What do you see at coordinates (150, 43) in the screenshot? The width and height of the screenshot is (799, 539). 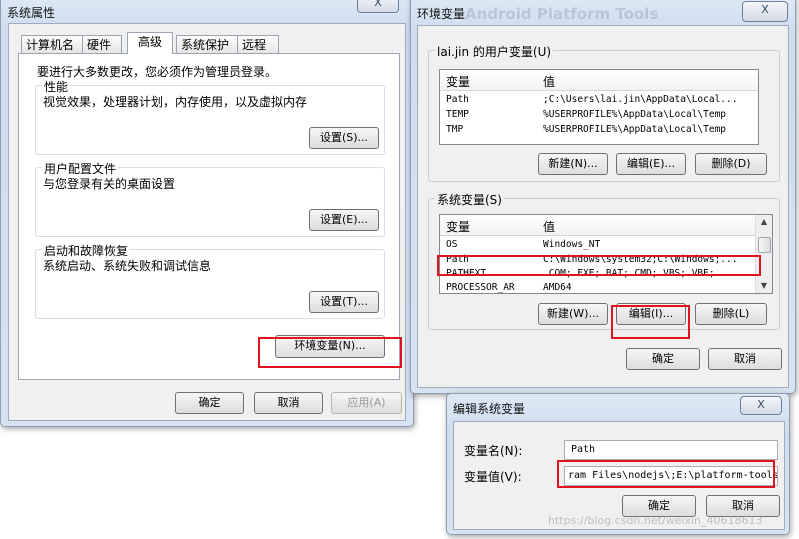 I see `tab-advanced: 高级` at bounding box center [150, 43].